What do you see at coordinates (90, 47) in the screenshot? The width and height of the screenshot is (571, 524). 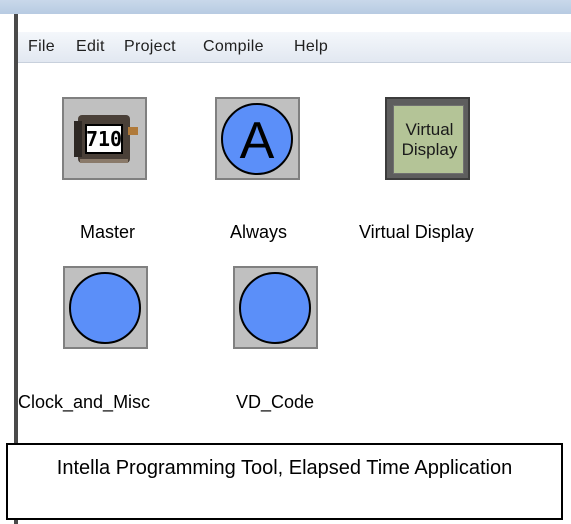 I see `menu-edit: Edit` at bounding box center [90, 47].